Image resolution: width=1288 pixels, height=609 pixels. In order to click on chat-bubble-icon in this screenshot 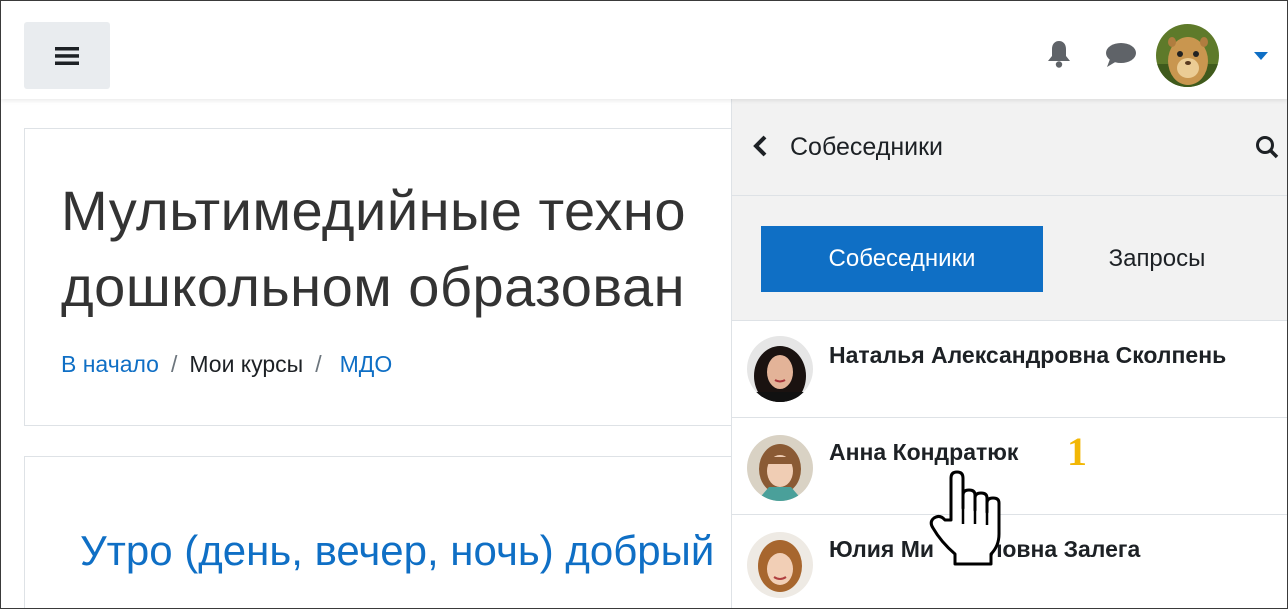, I will do `click(1121, 55)`.